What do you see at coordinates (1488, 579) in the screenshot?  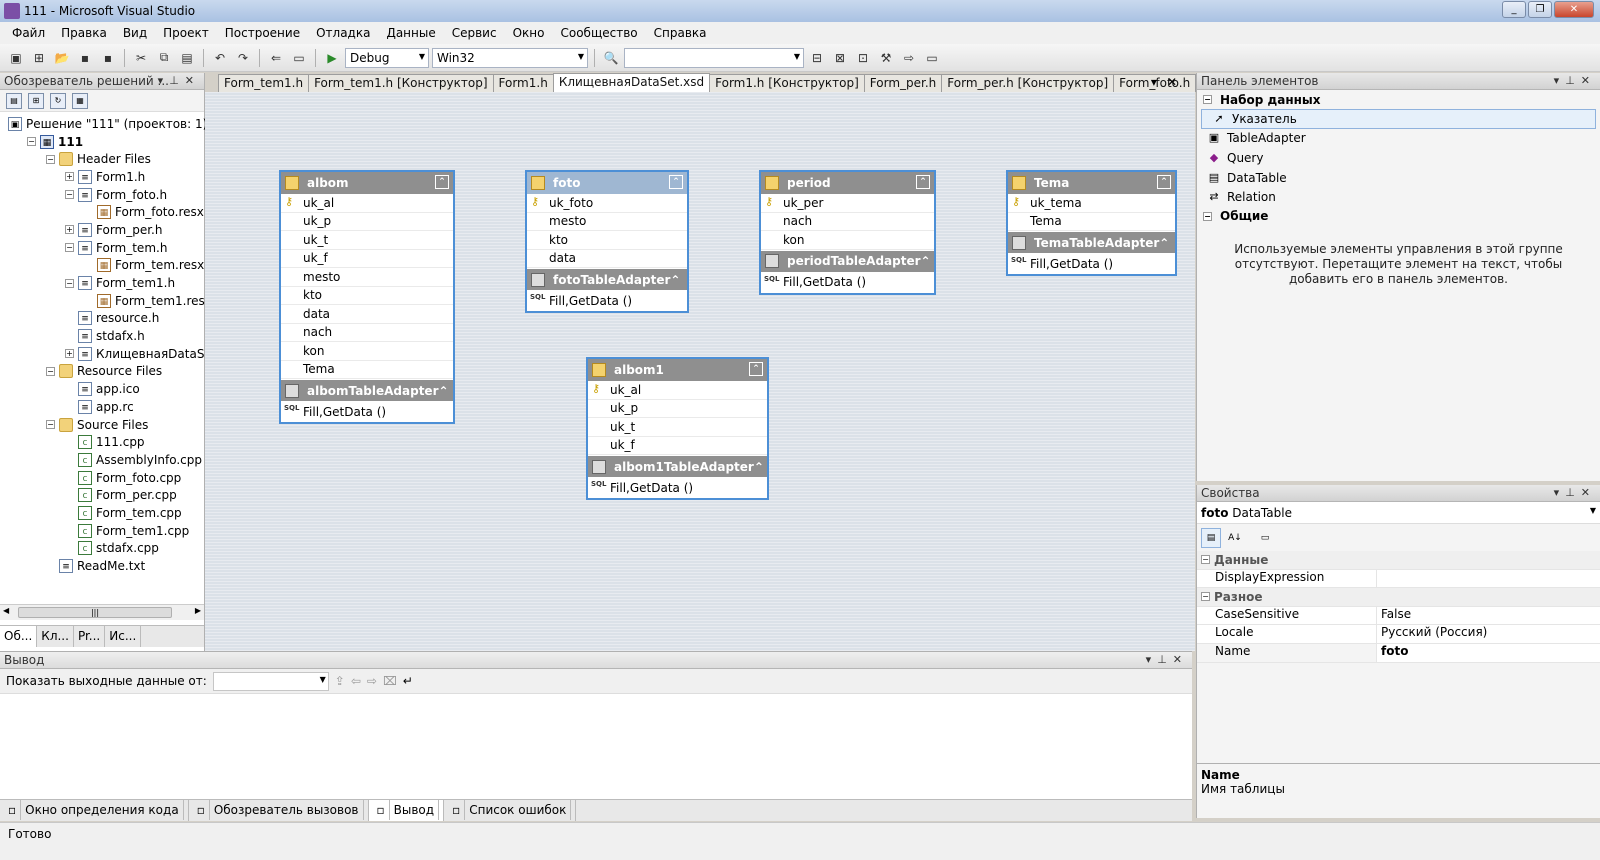 I see `property-value` at bounding box center [1488, 579].